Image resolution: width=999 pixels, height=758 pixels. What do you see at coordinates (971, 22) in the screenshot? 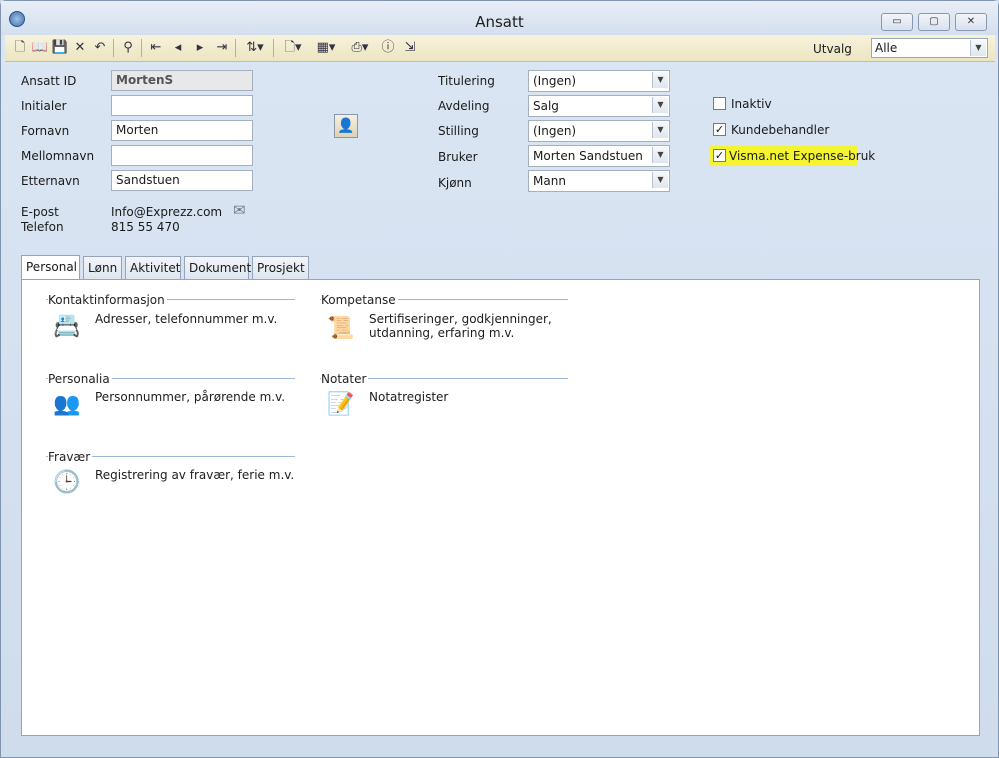
I see `close-button: ✕` at bounding box center [971, 22].